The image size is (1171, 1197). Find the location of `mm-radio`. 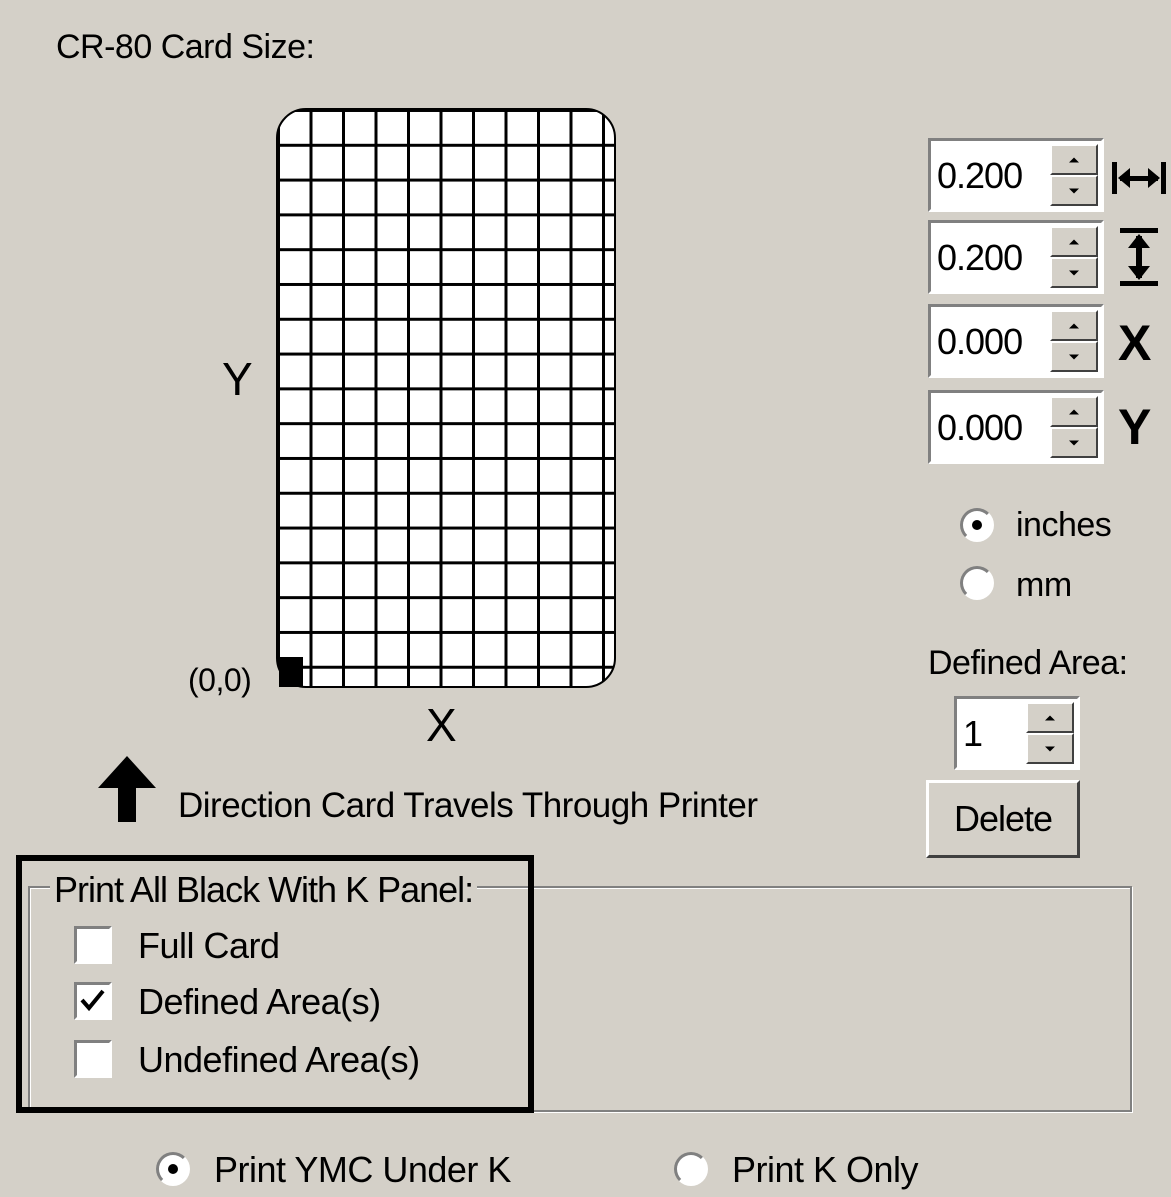

mm-radio is located at coordinates (977, 583).